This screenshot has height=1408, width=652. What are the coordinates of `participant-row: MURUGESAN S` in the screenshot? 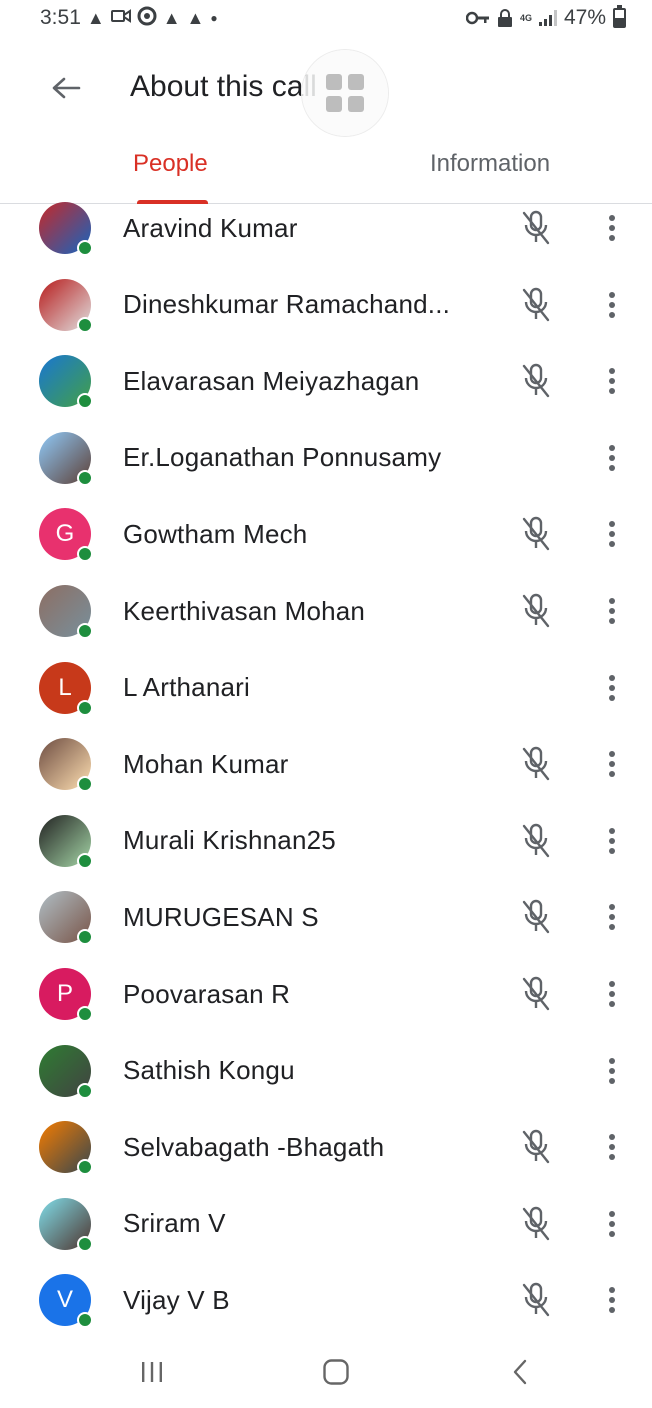 It's located at (326, 917).